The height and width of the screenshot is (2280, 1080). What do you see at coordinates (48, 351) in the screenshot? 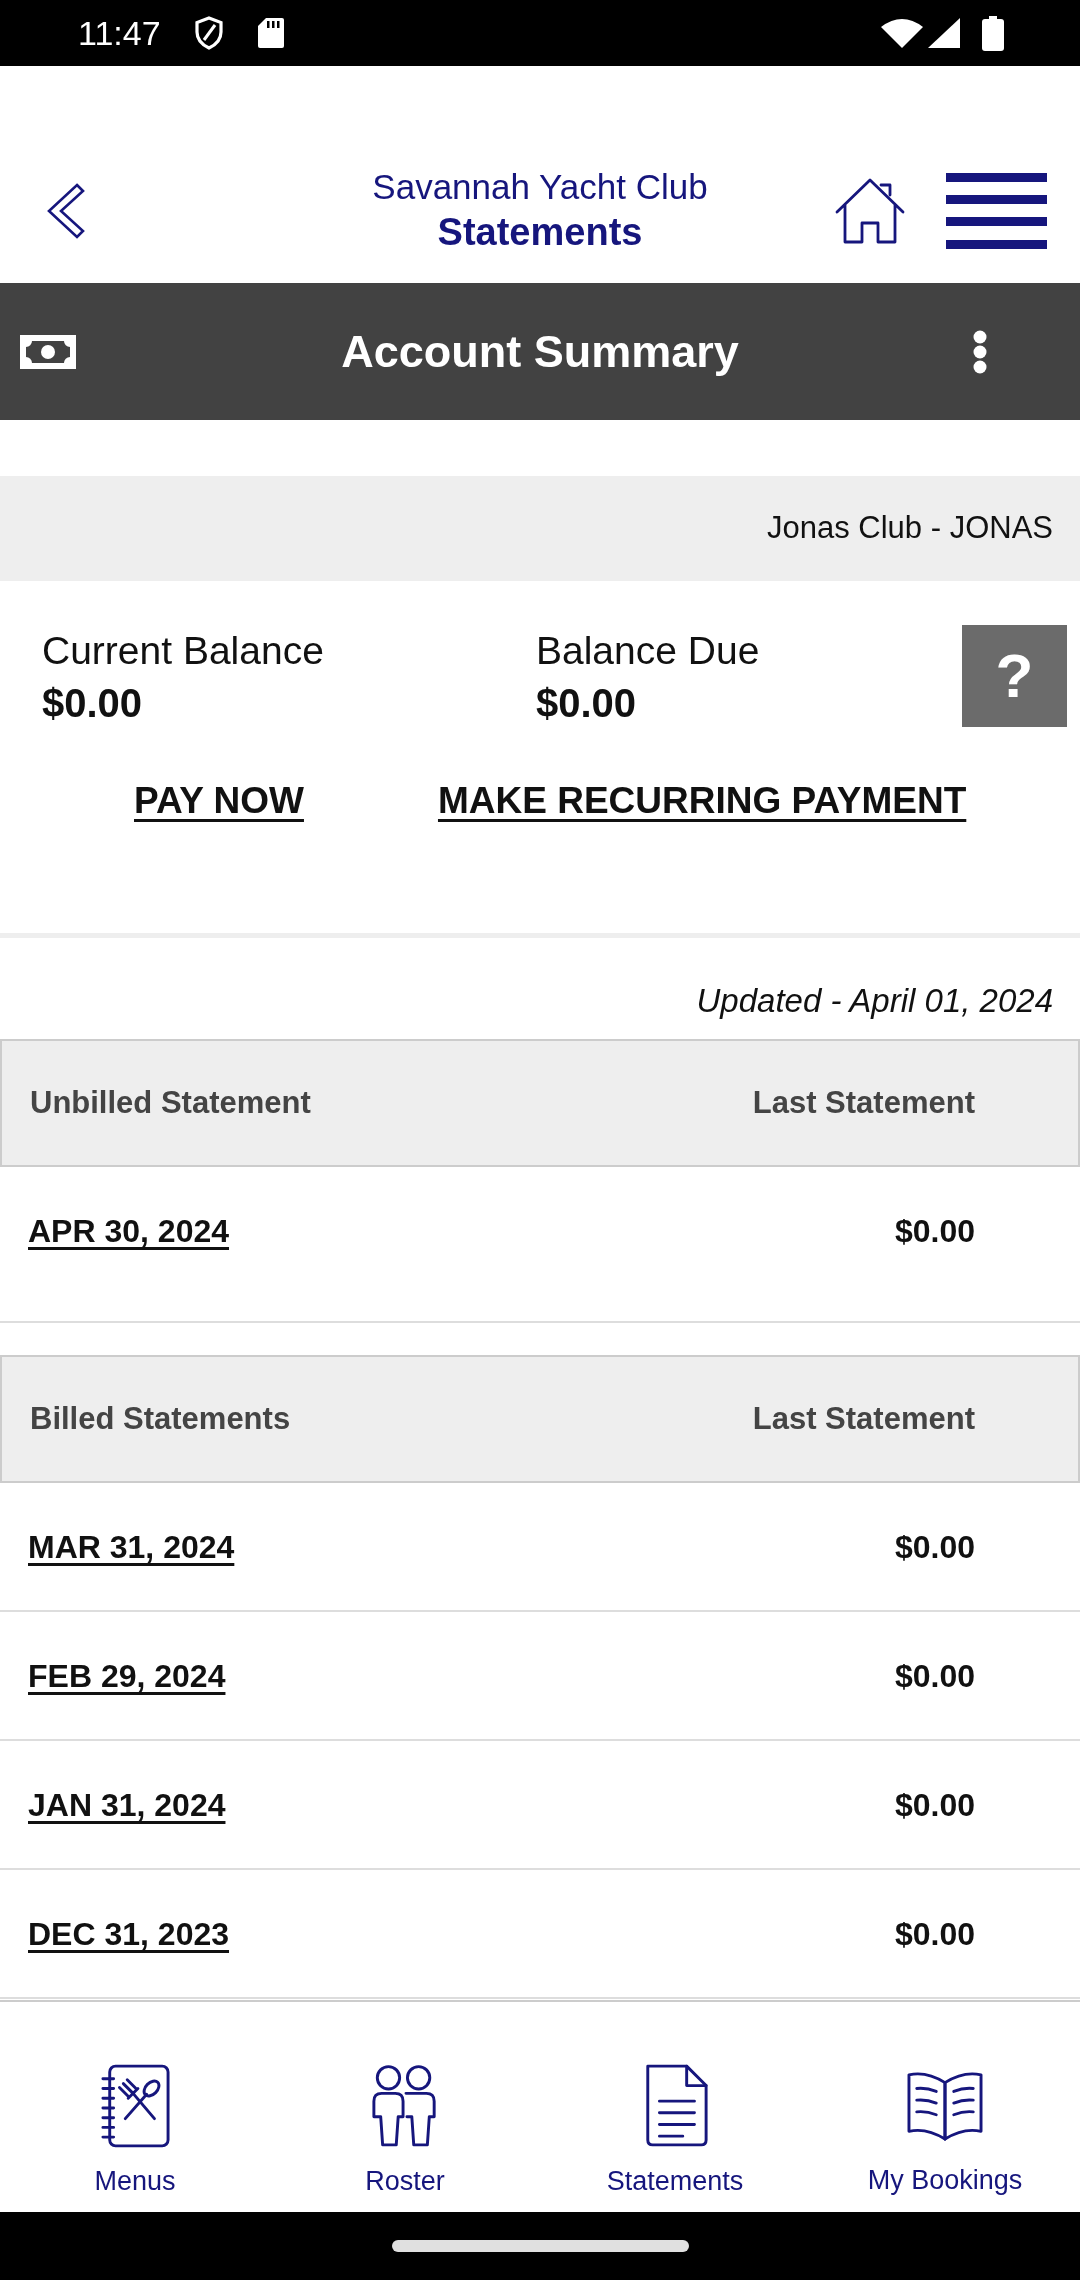
I see `cash-icon` at bounding box center [48, 351].